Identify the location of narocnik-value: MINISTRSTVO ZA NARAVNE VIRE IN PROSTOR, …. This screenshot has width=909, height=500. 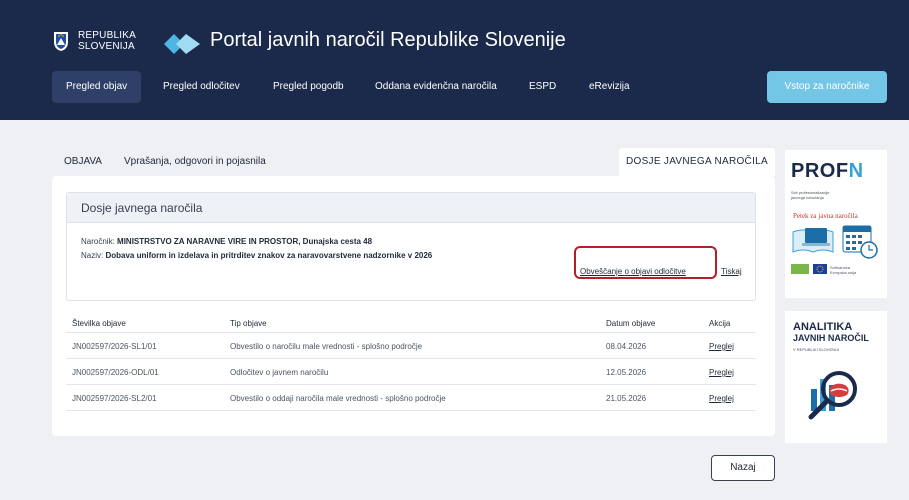
(245, 241).